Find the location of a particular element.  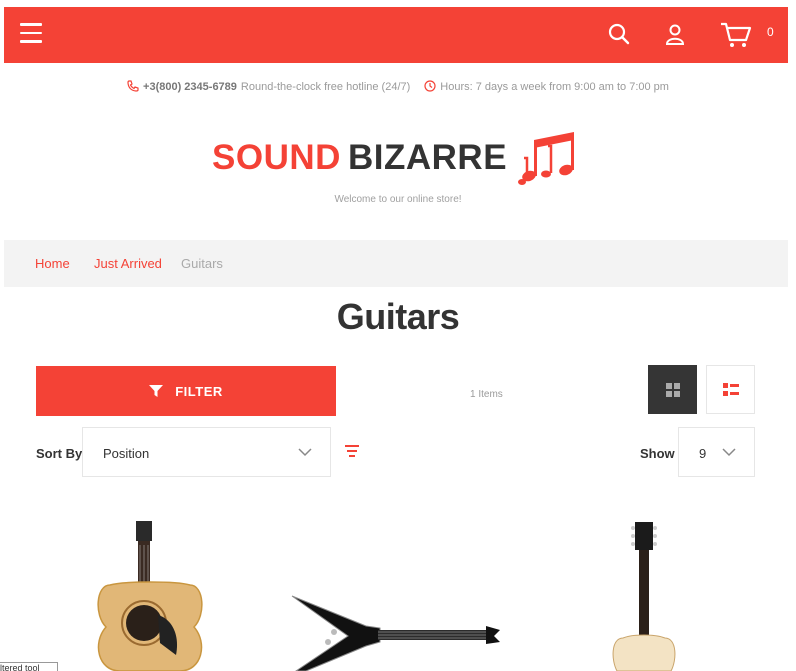

logo-text-sound: SOUND is located at coordinates (276, 157).